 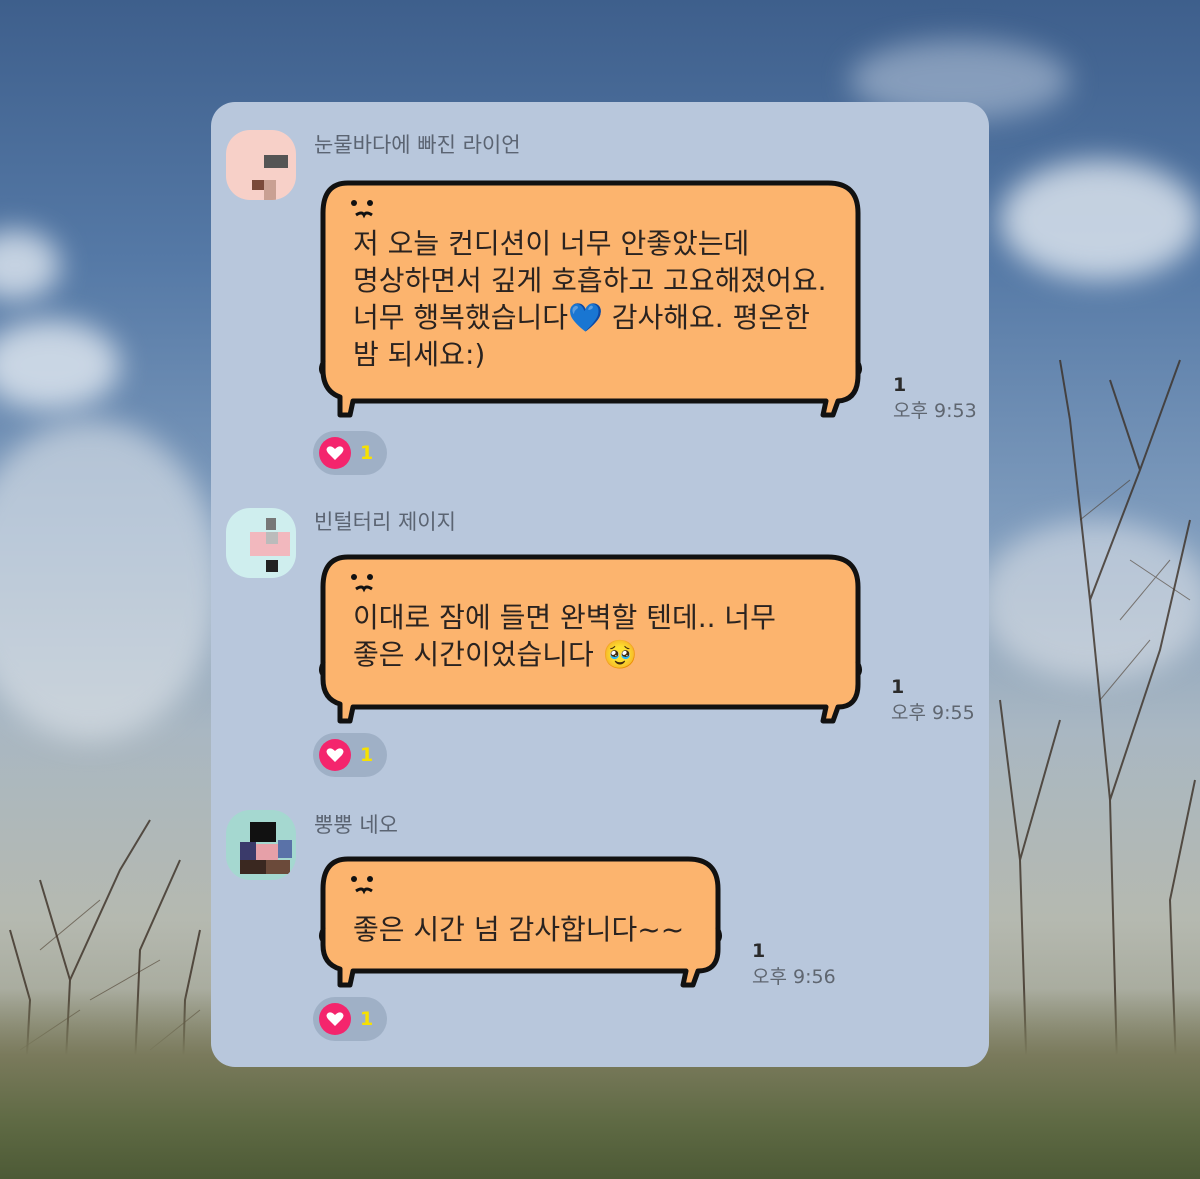 What do you see at coordinates (933, 713) in the screenshot?
I see `message-time: 오후 9:55` at bounding box center [933, 713].